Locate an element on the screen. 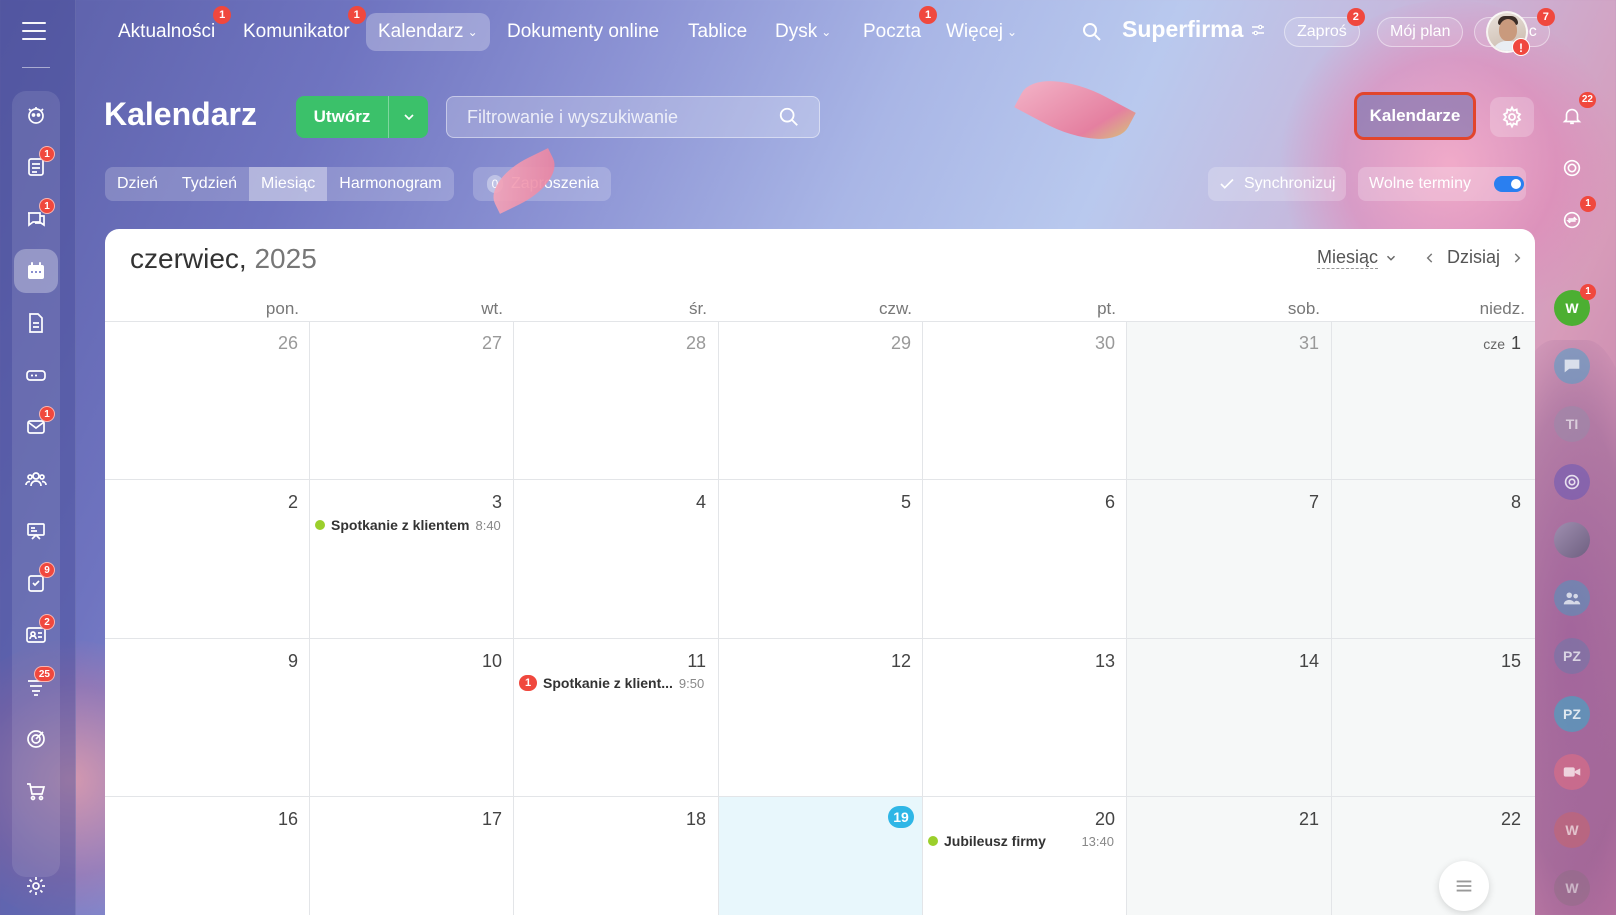  nav-item-news: Aktualności 1 is located at coordinates (169, 28).